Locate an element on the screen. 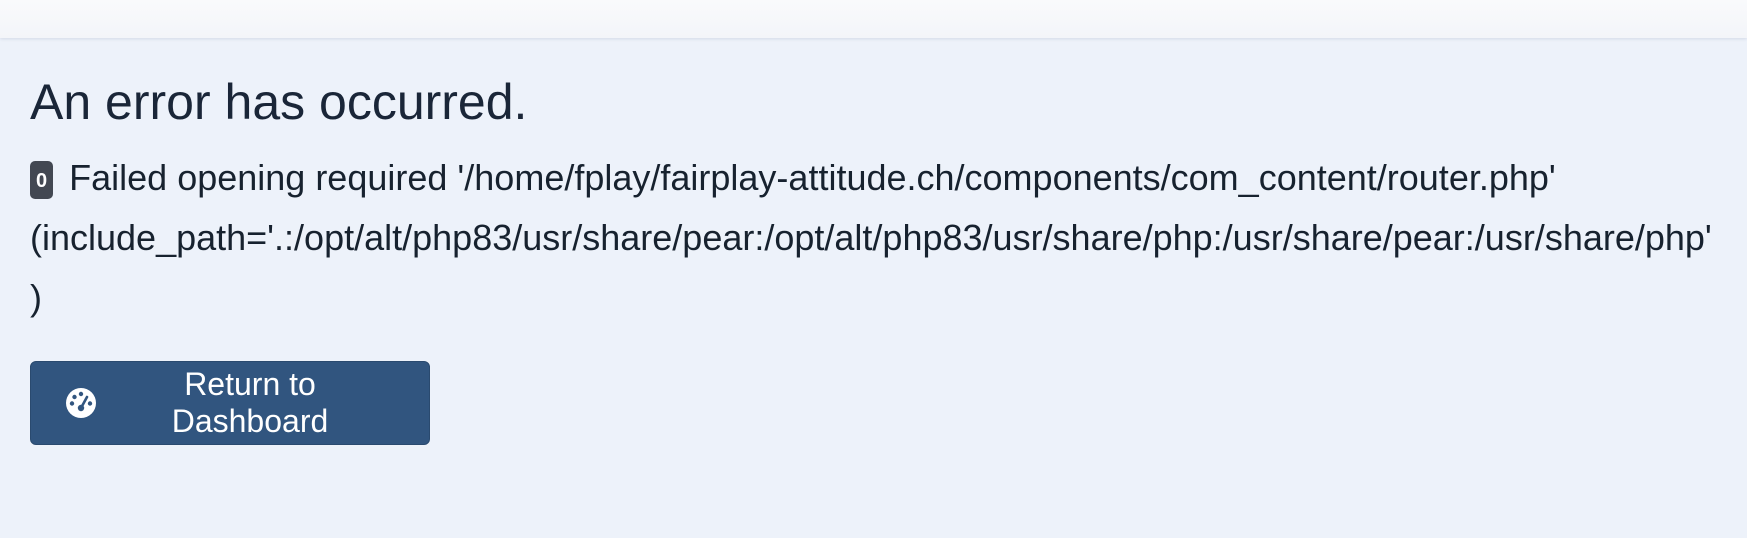  error-code-badge: 0 is located at coordinates (42, 180).